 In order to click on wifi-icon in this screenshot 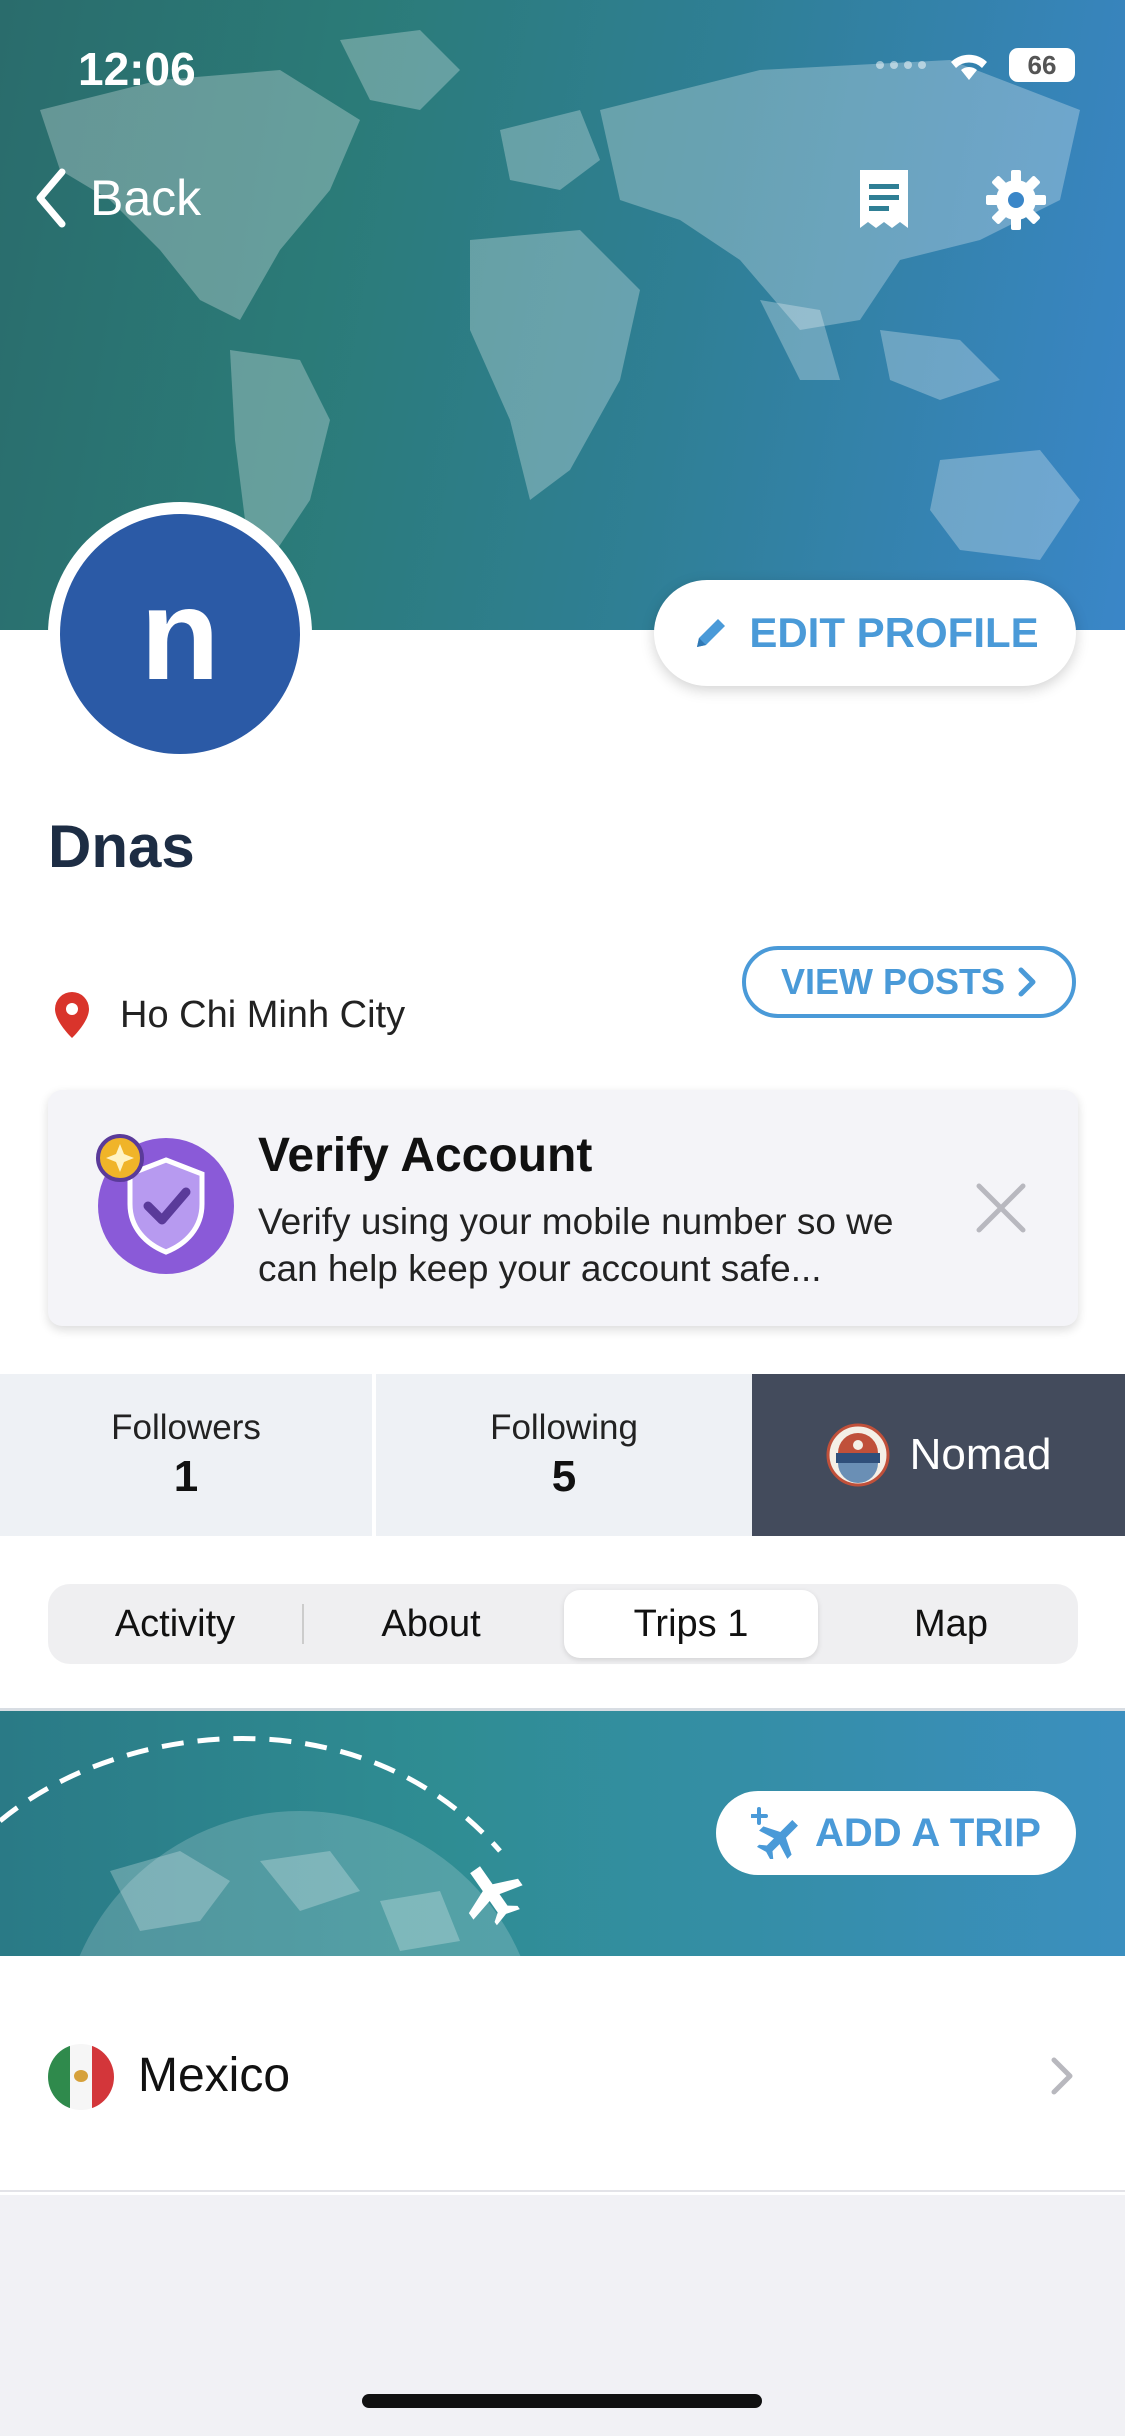, I will do `click(969, 67)`.